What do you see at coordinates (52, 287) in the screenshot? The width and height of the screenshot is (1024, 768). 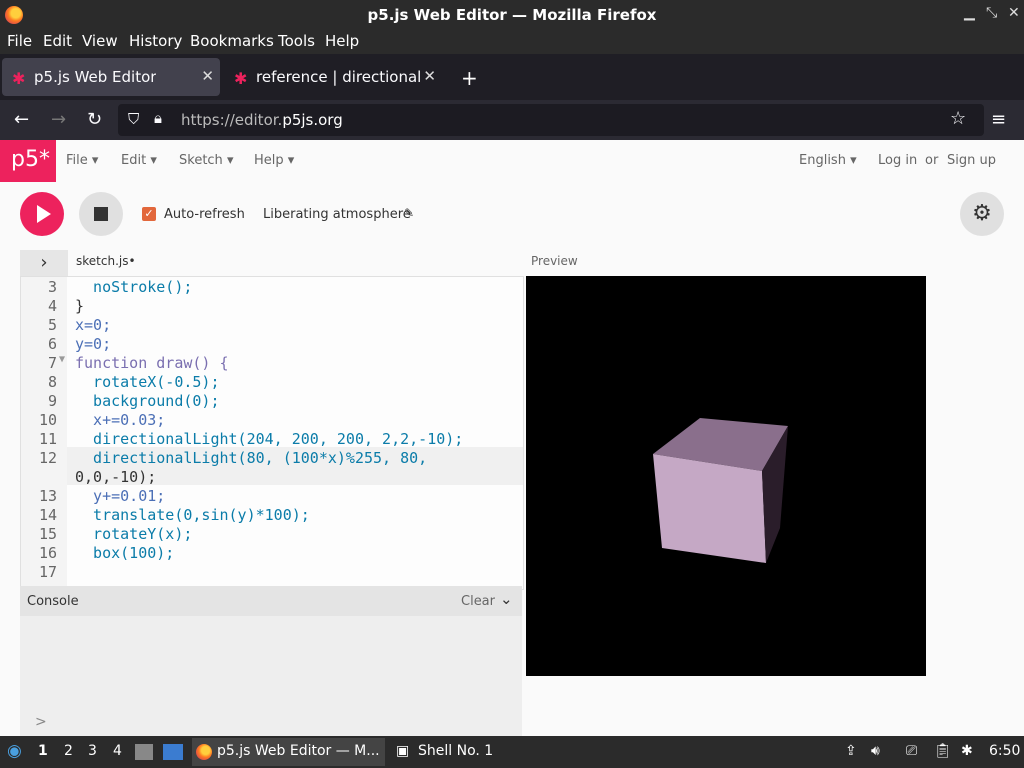 I see `line-number: 3` at bounding box center [52, 287].